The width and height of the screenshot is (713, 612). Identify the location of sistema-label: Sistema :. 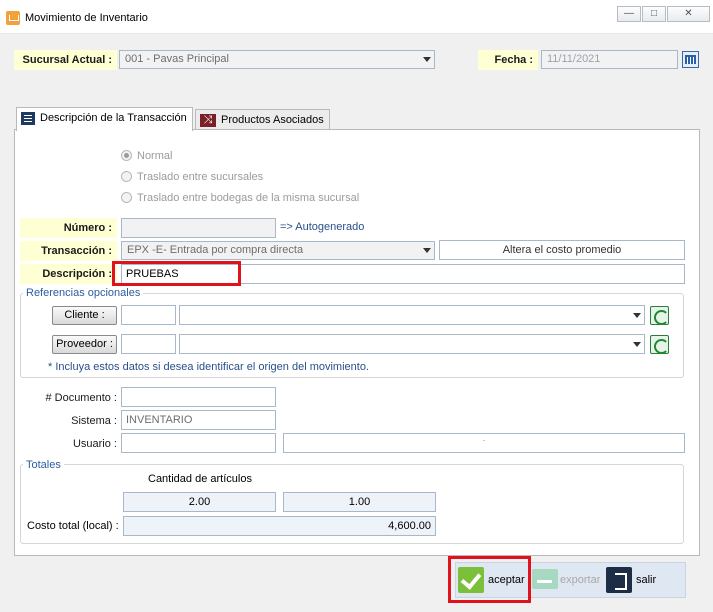
(94, 421).